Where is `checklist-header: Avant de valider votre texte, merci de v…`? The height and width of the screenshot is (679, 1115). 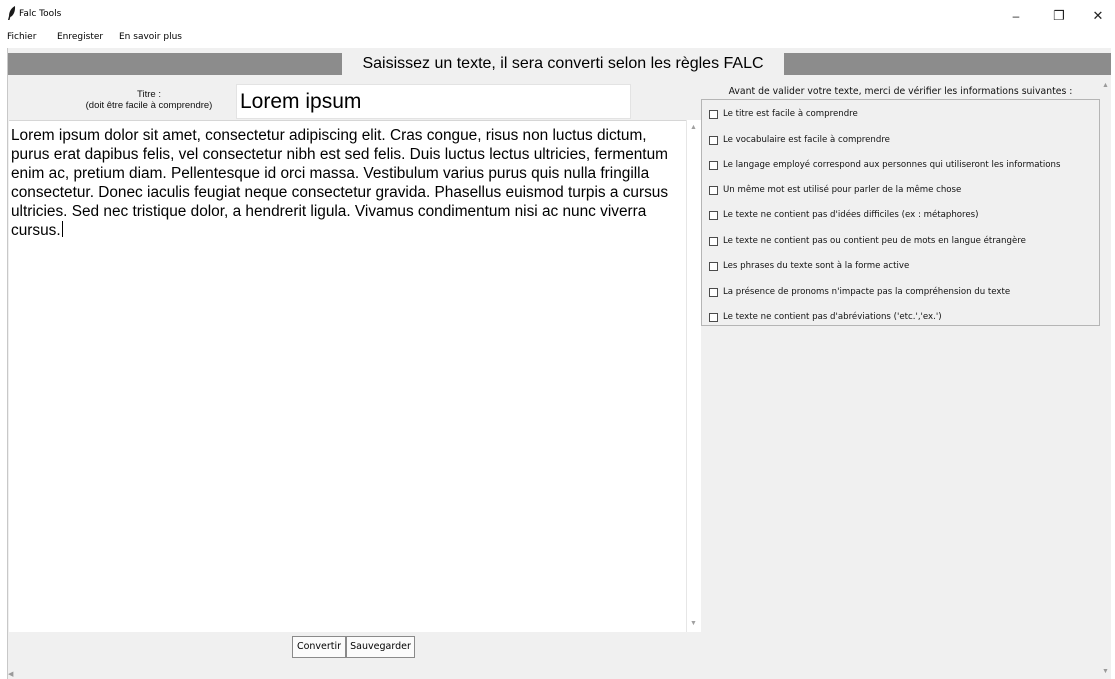 checklist-header: Avant de valider votre texte, merci de v… is located at coordinates (900, 91).